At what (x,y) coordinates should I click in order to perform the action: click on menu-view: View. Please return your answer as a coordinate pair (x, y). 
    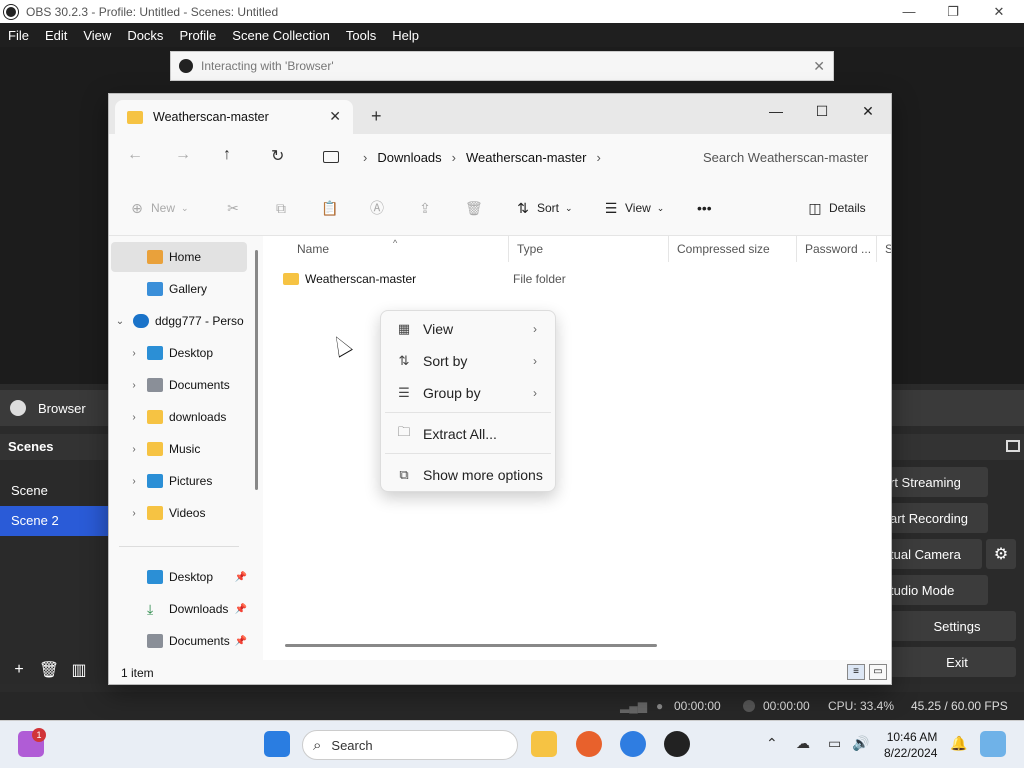
    Looking at the image, I should click on (97, 35).